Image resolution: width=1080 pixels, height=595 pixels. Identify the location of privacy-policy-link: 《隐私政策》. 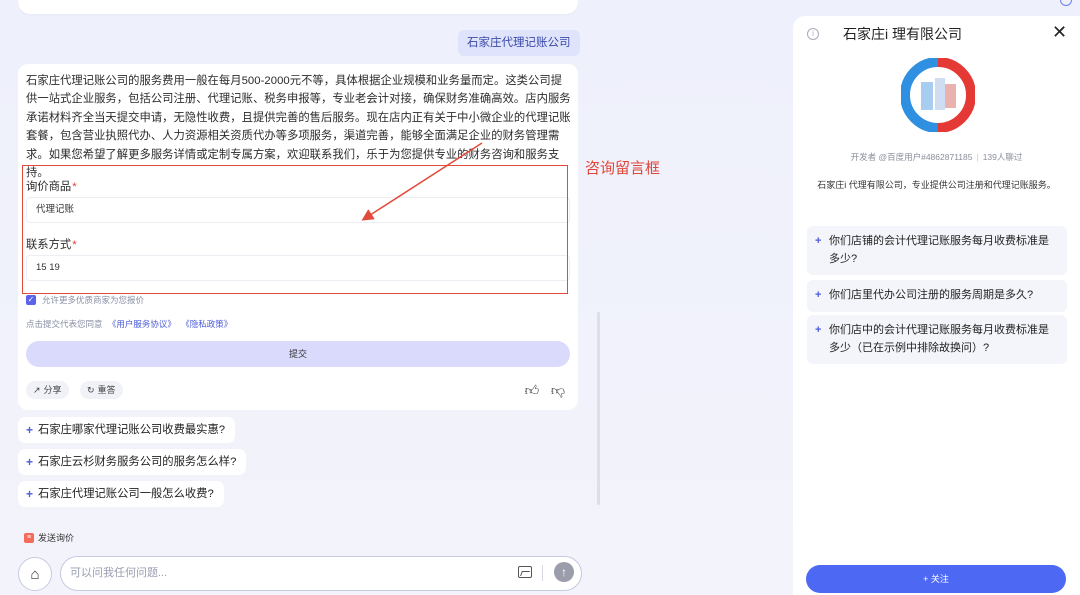
(206, 324).